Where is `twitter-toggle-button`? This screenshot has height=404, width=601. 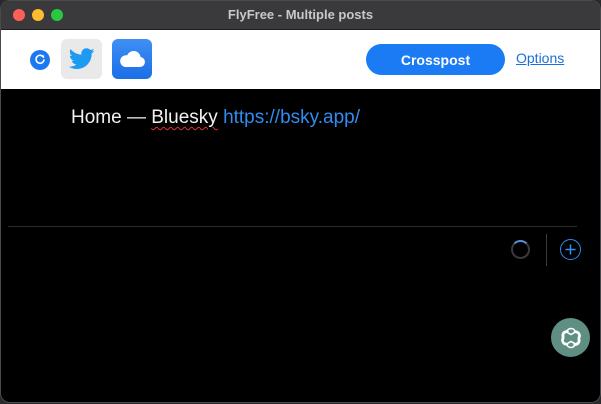
twitter-toggle-button is located at coordinates (81, 59).